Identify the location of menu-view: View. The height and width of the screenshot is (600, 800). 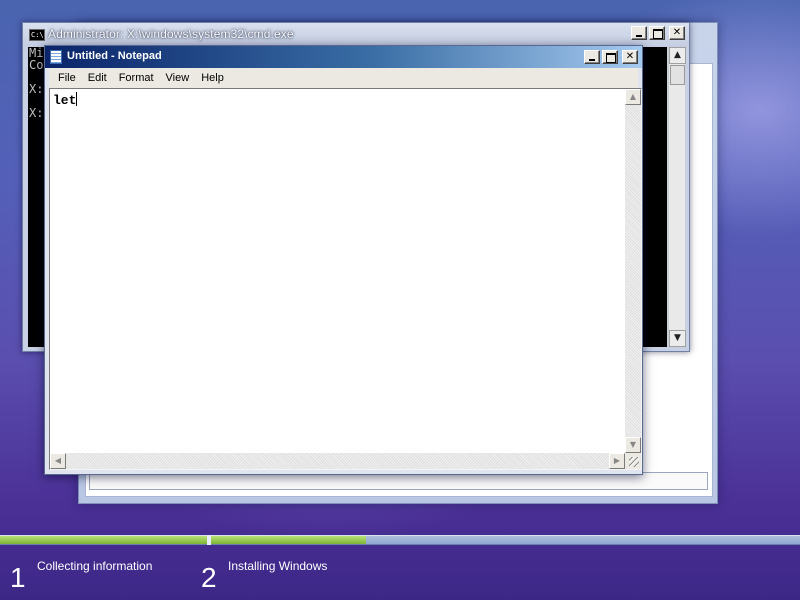
(178, 78).